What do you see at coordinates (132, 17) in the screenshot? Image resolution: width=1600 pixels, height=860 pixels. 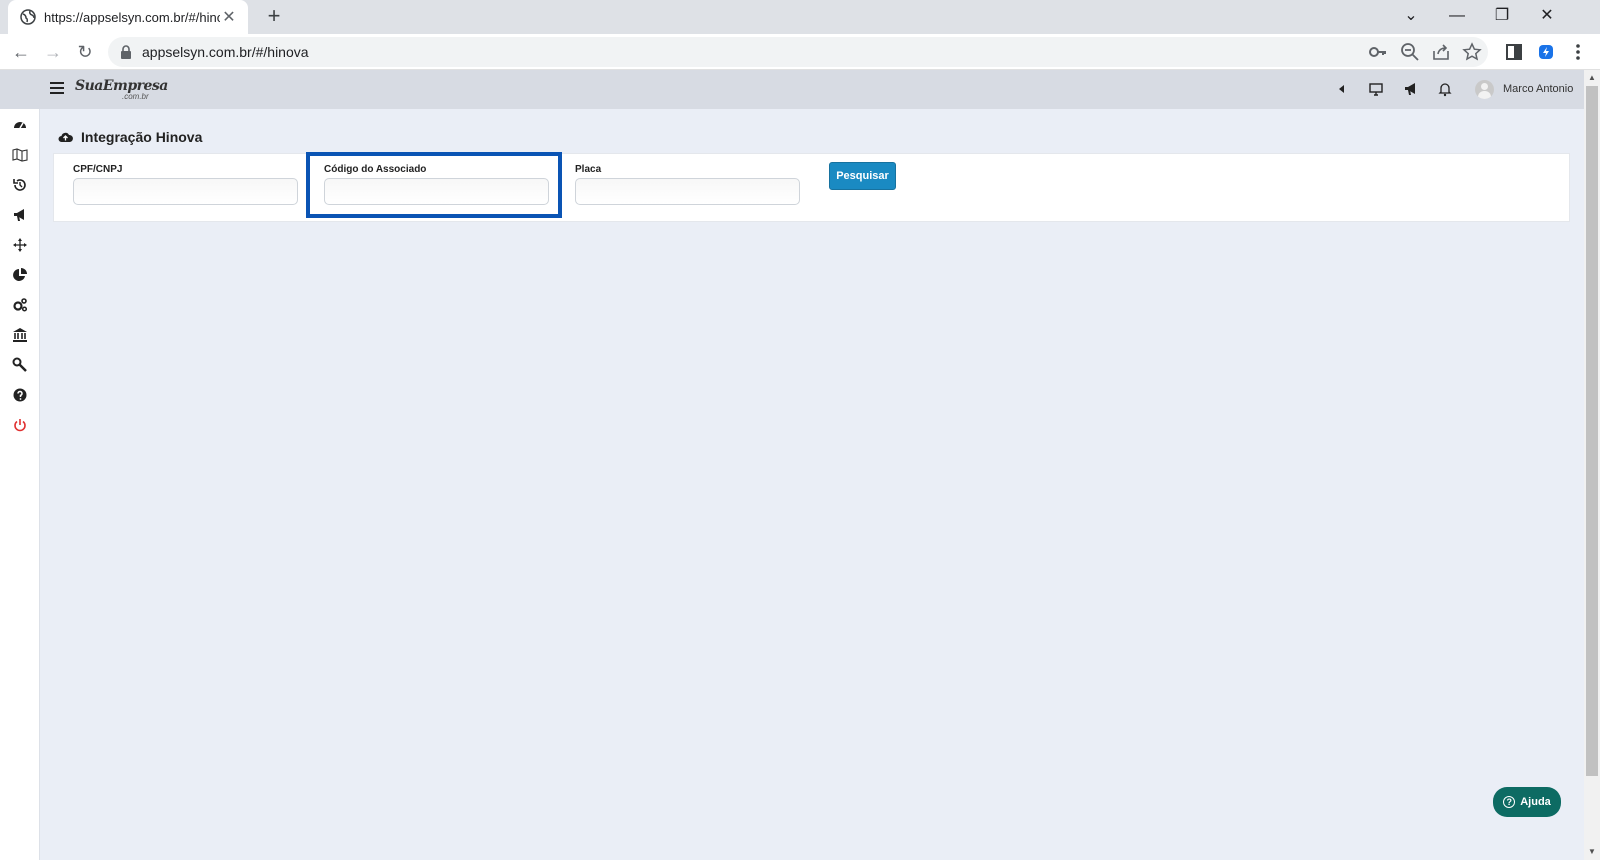 I see `tab-title: https://appselsyn.com.br/#/hinova` at bounding box center [132, 17].